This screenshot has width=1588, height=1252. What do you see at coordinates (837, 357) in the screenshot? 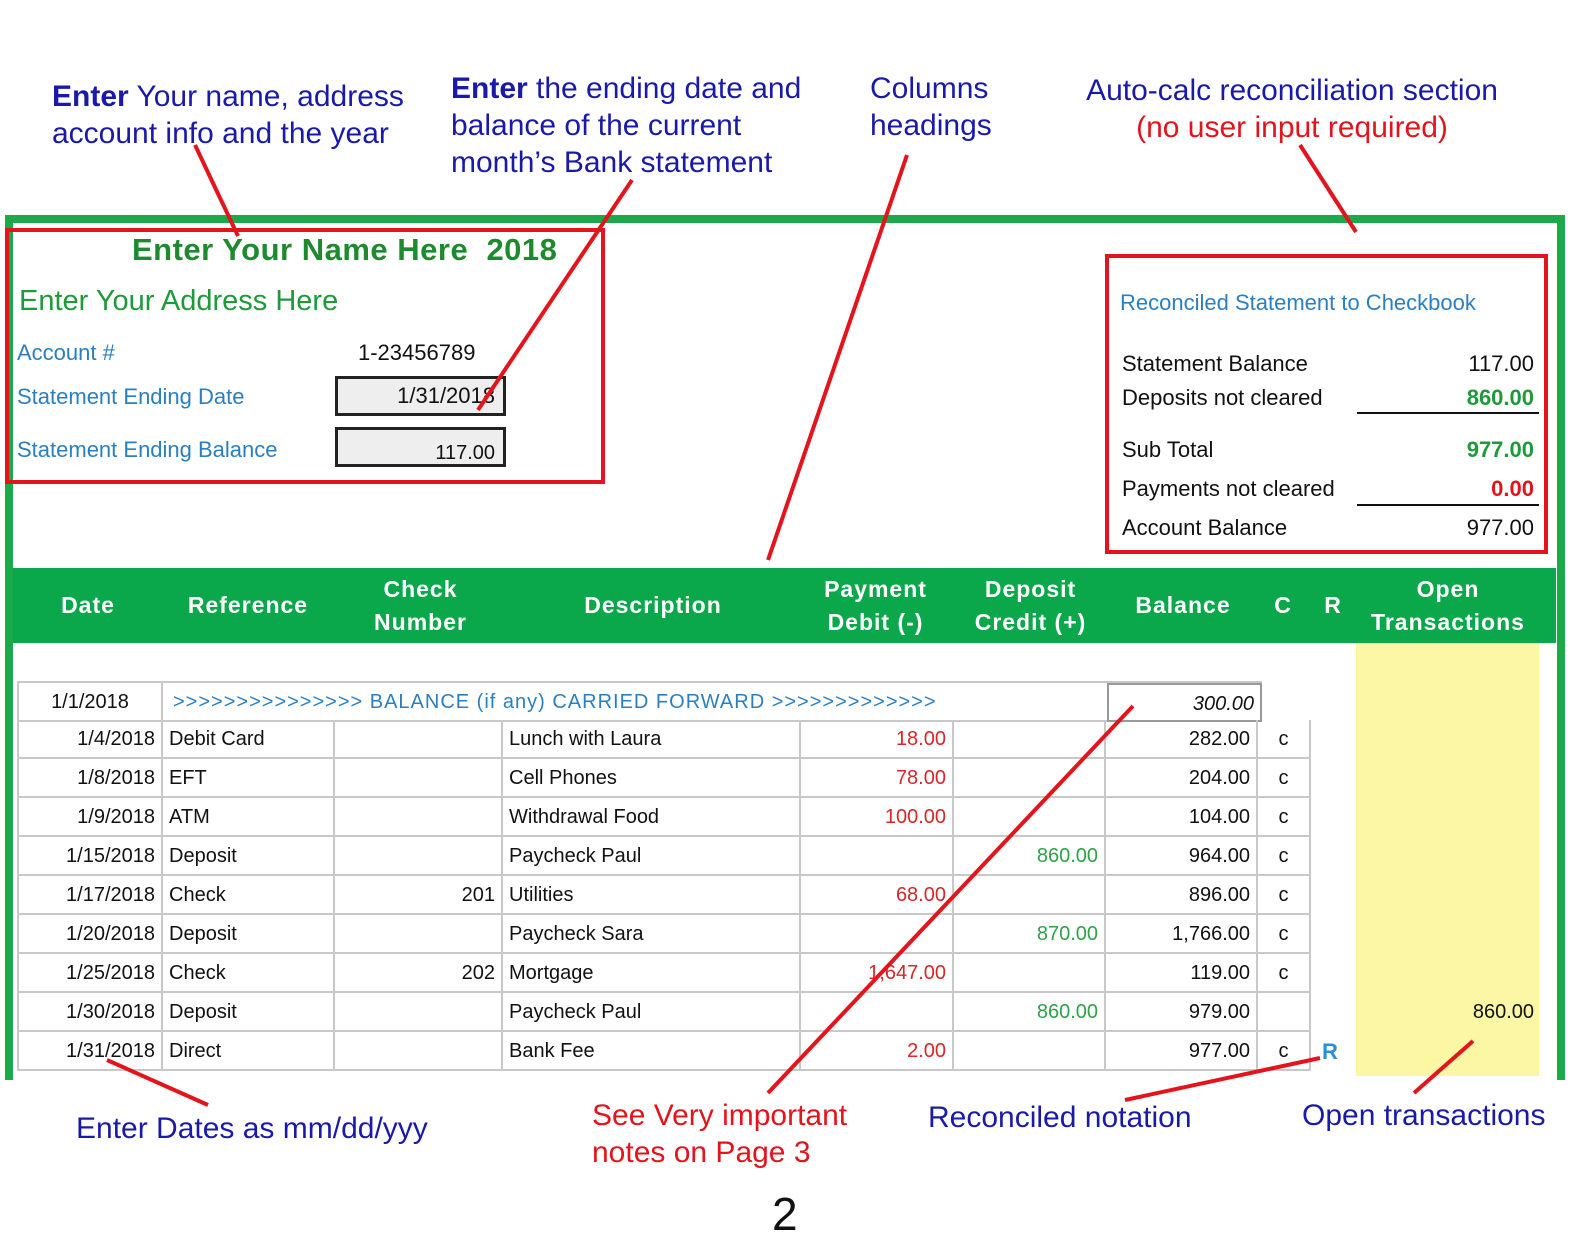
I see `callout-columns` at bounding box center [837, 357].